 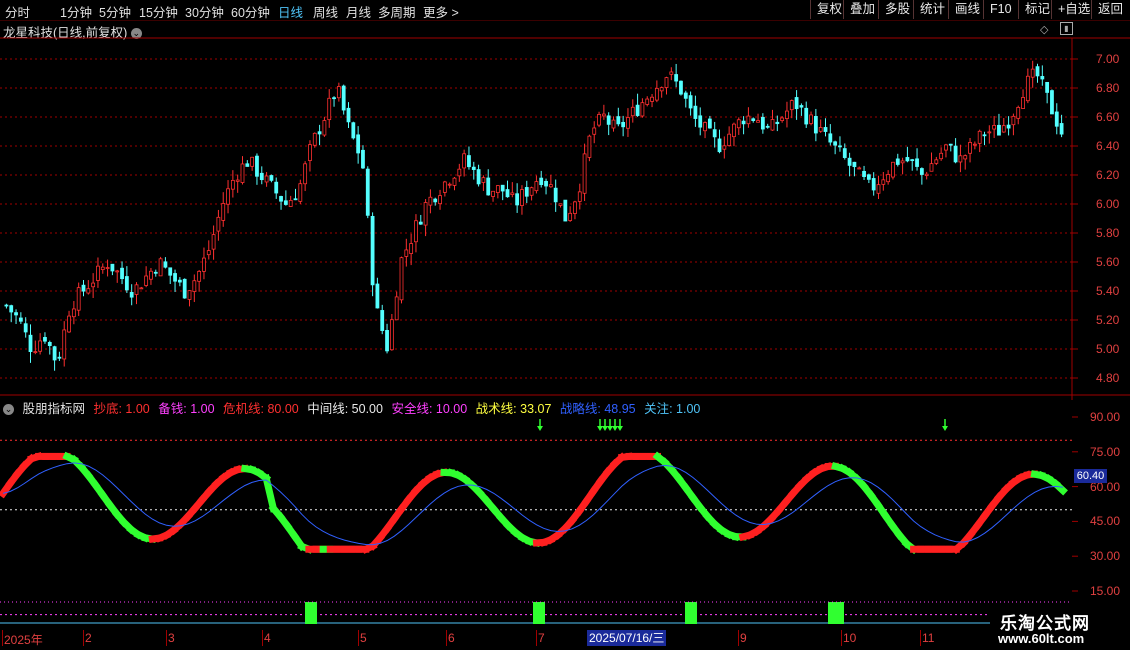 I want to click on date-tick-label: 5, so click(x=363, y=638).